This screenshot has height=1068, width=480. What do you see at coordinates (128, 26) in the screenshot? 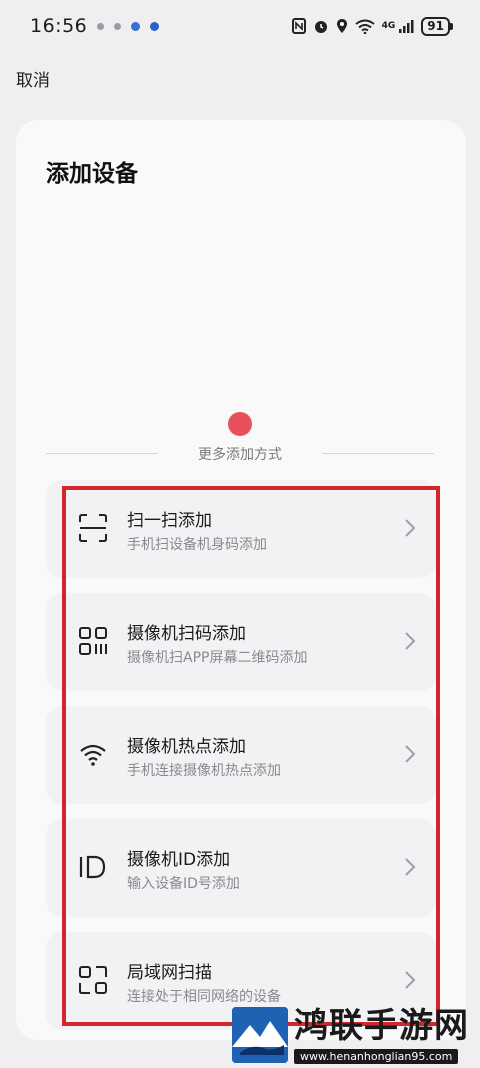
I see `notification-icons` at bounding box center [128, 26].